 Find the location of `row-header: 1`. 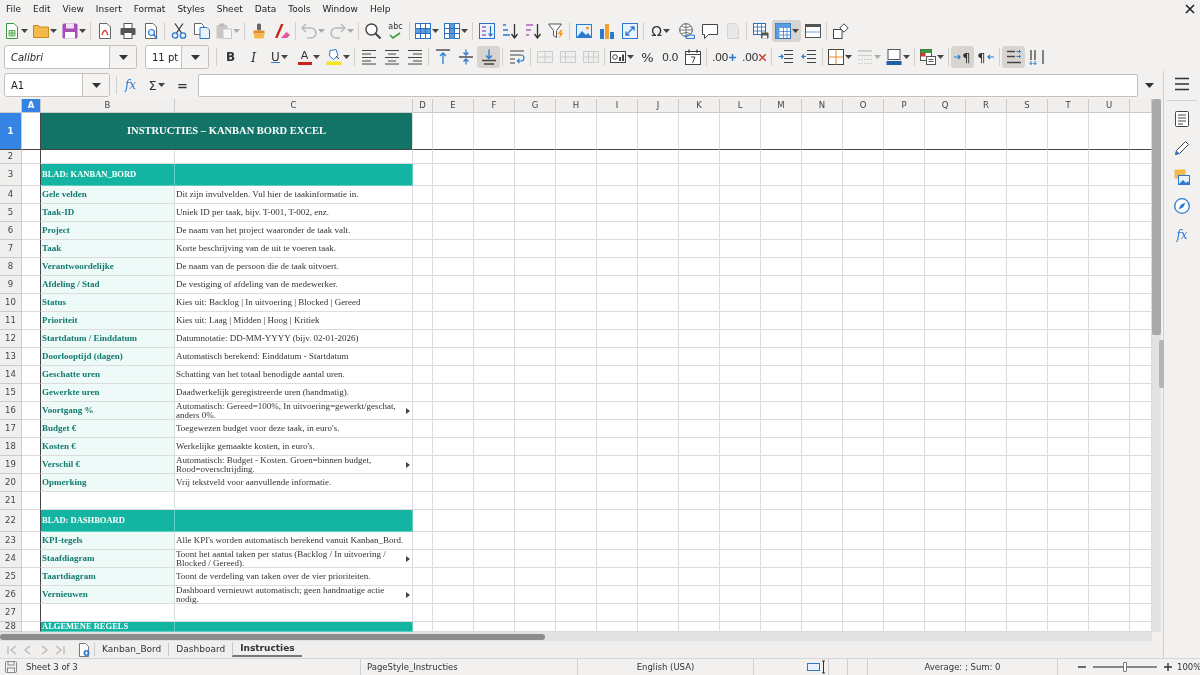

row-header: 1 is located at coordinates (11, 131).